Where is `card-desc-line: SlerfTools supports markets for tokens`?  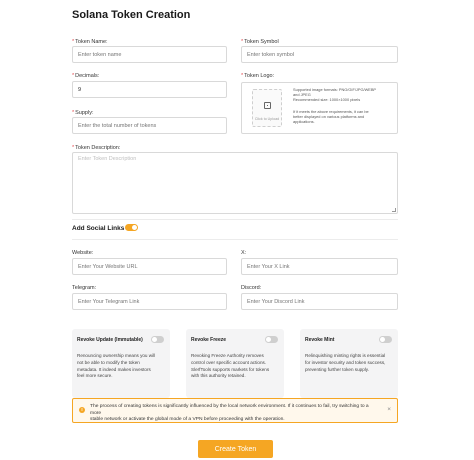 card-desc-line: SlerfTools supports markets for tokens is located at coordinates (230, 369).